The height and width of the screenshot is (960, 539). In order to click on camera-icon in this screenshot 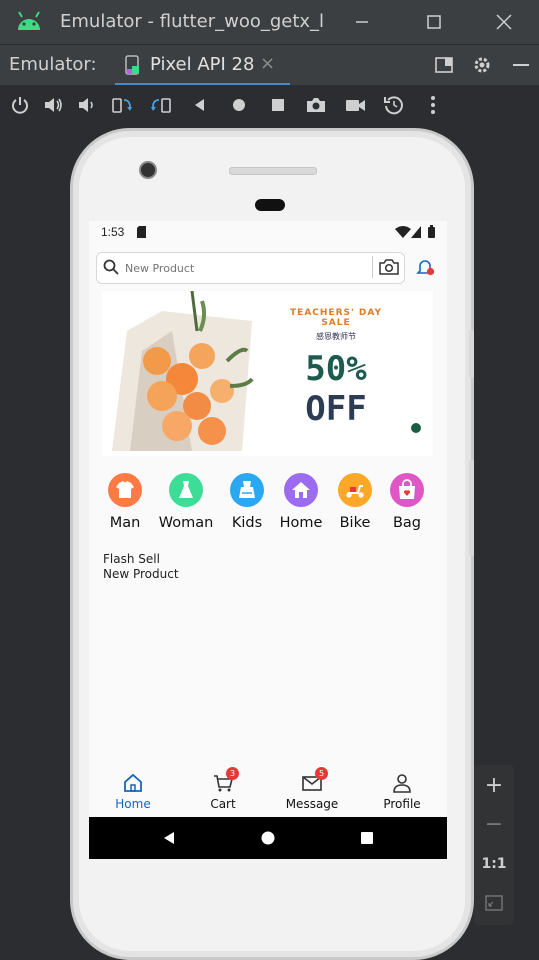, I will do `click(316, 105)`.